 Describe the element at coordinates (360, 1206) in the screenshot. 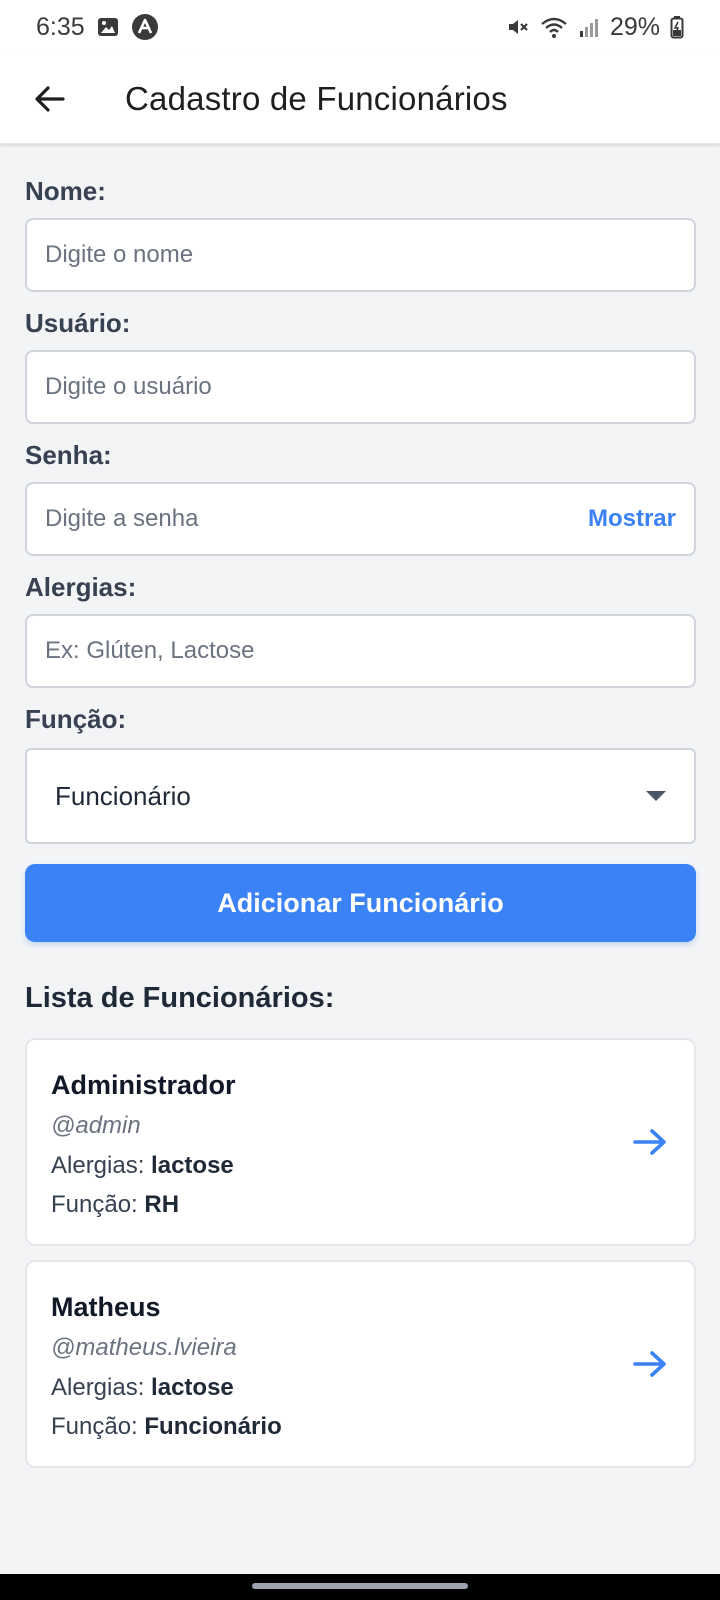

I see `employee-role: Função: RH` at that location.